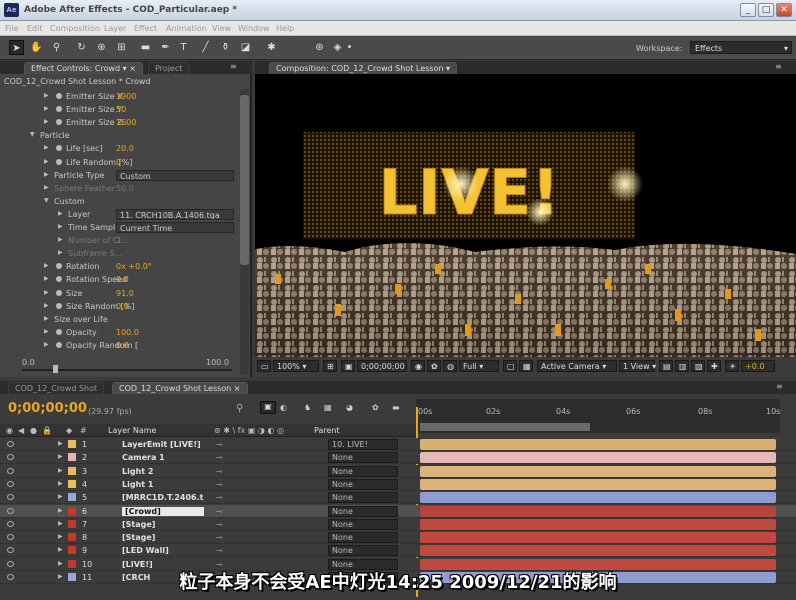  What do you see at coordinates (307, 407) in the screenshot?
I see `hide-shy-icon: ♞` at bounding box center [307, 407].